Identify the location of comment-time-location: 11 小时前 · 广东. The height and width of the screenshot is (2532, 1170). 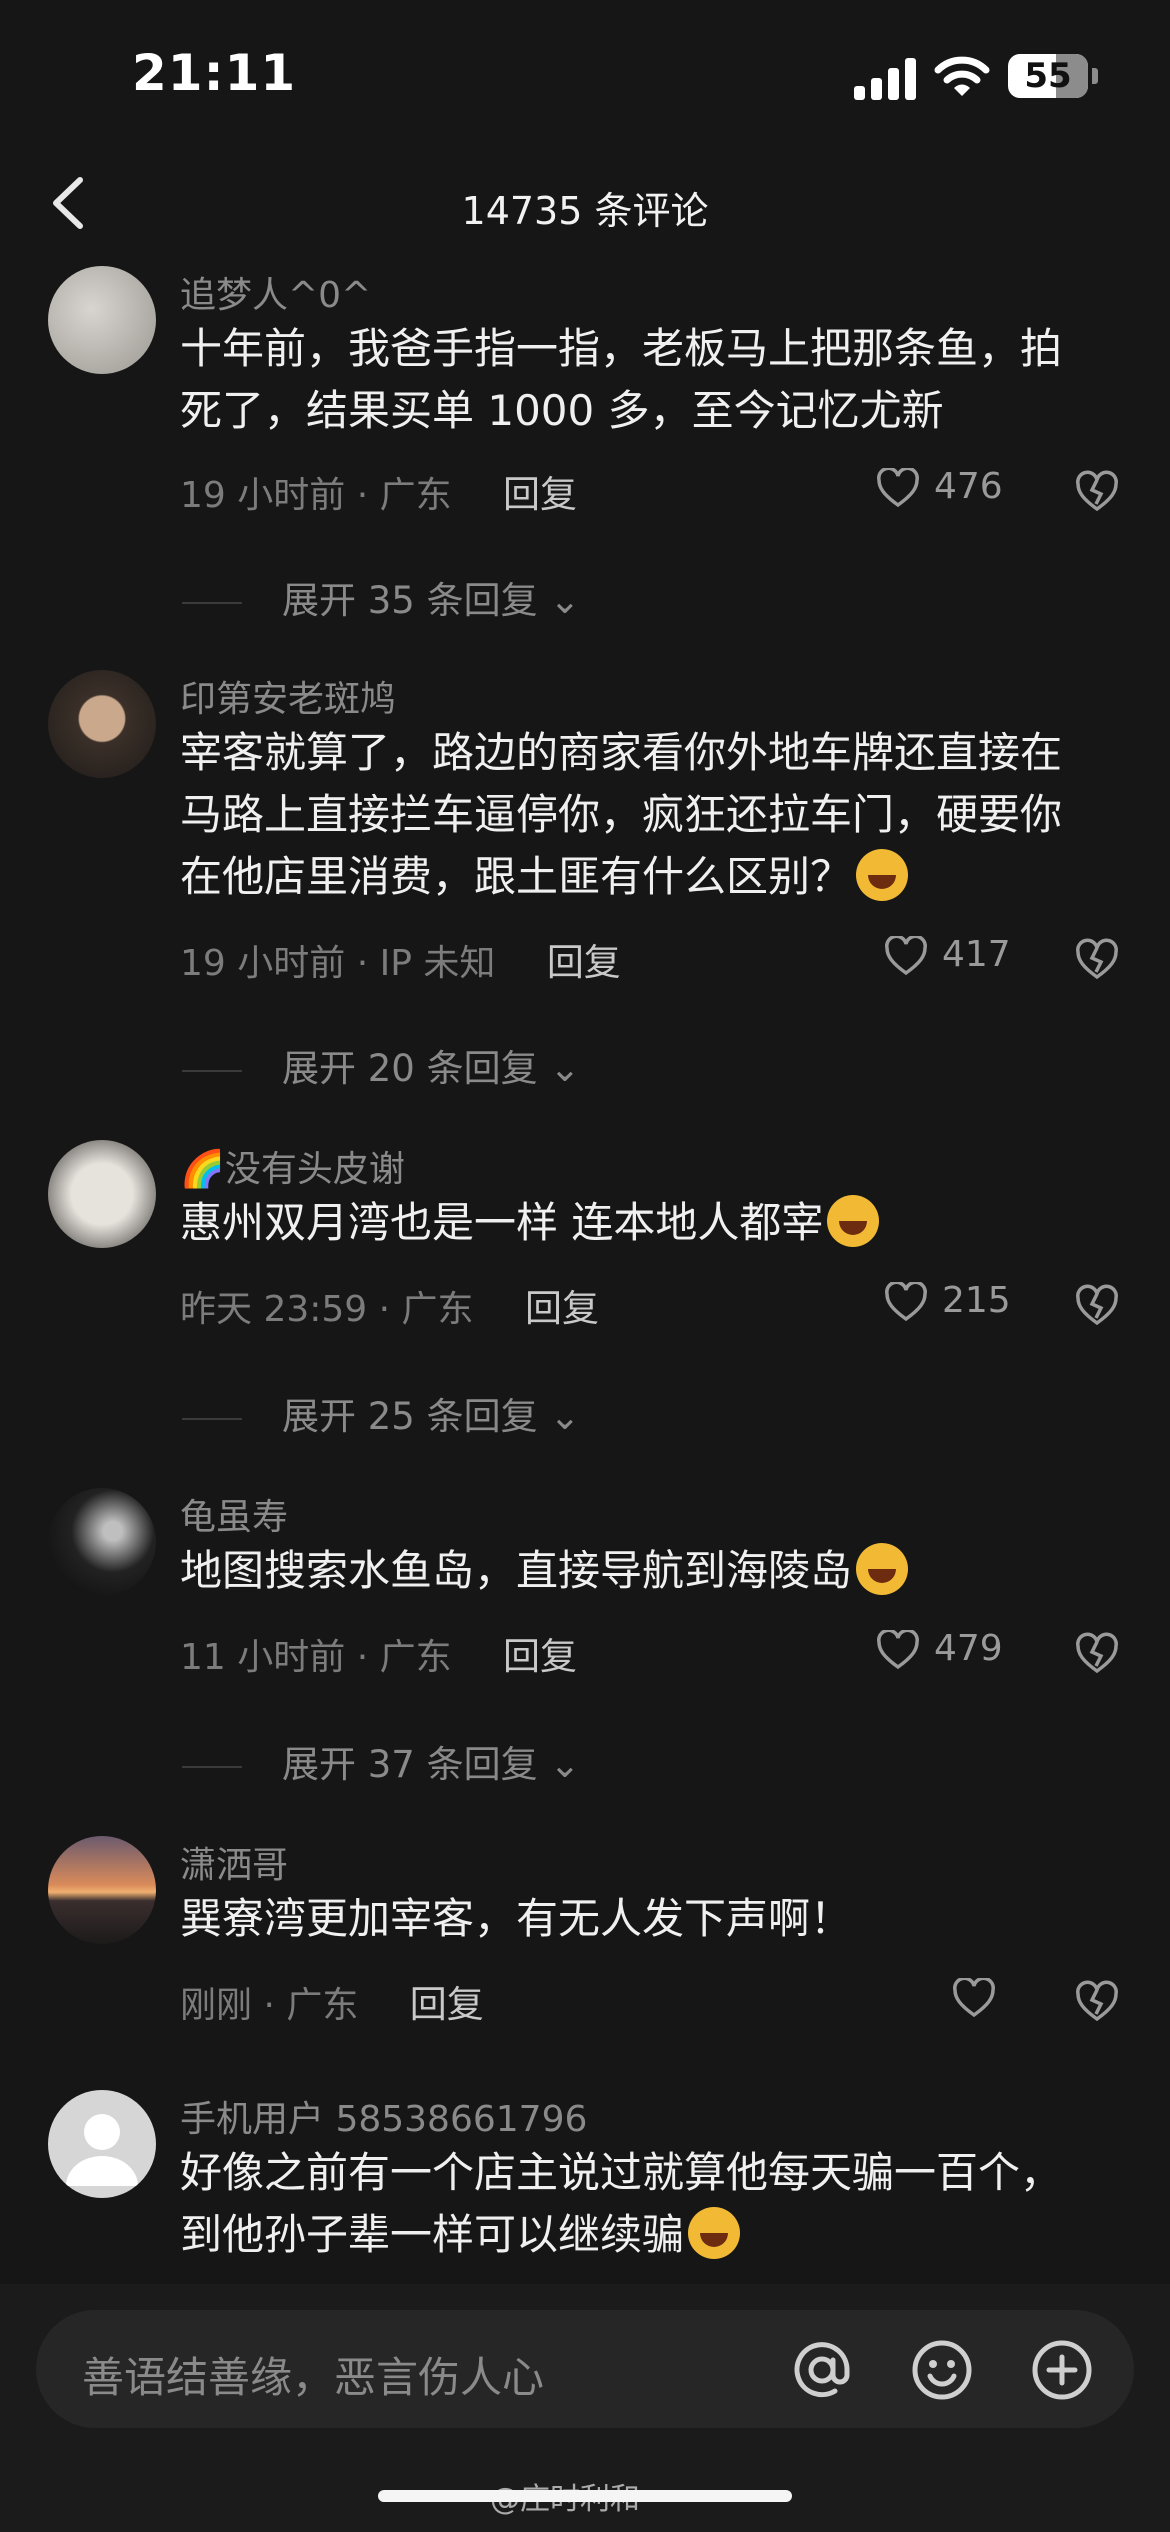
(316, 1657).